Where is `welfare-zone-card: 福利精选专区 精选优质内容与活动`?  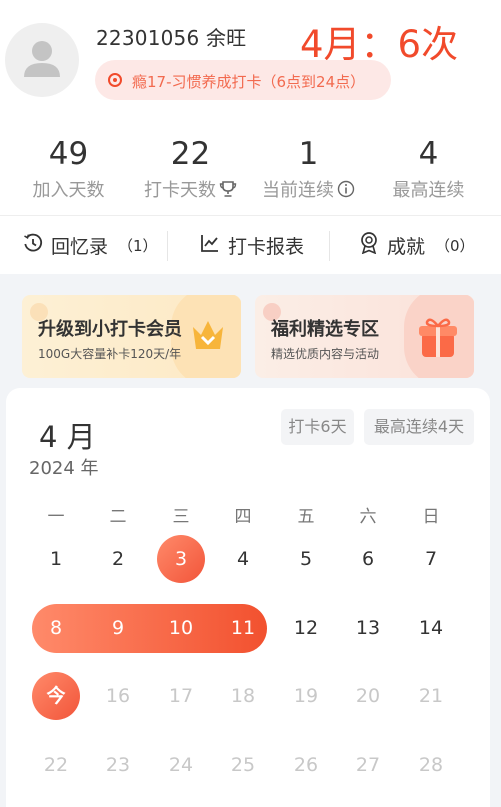
welfare-zone-card: 福利精选专区 精选优质内容与活动 is located at coordinates (364, 336).